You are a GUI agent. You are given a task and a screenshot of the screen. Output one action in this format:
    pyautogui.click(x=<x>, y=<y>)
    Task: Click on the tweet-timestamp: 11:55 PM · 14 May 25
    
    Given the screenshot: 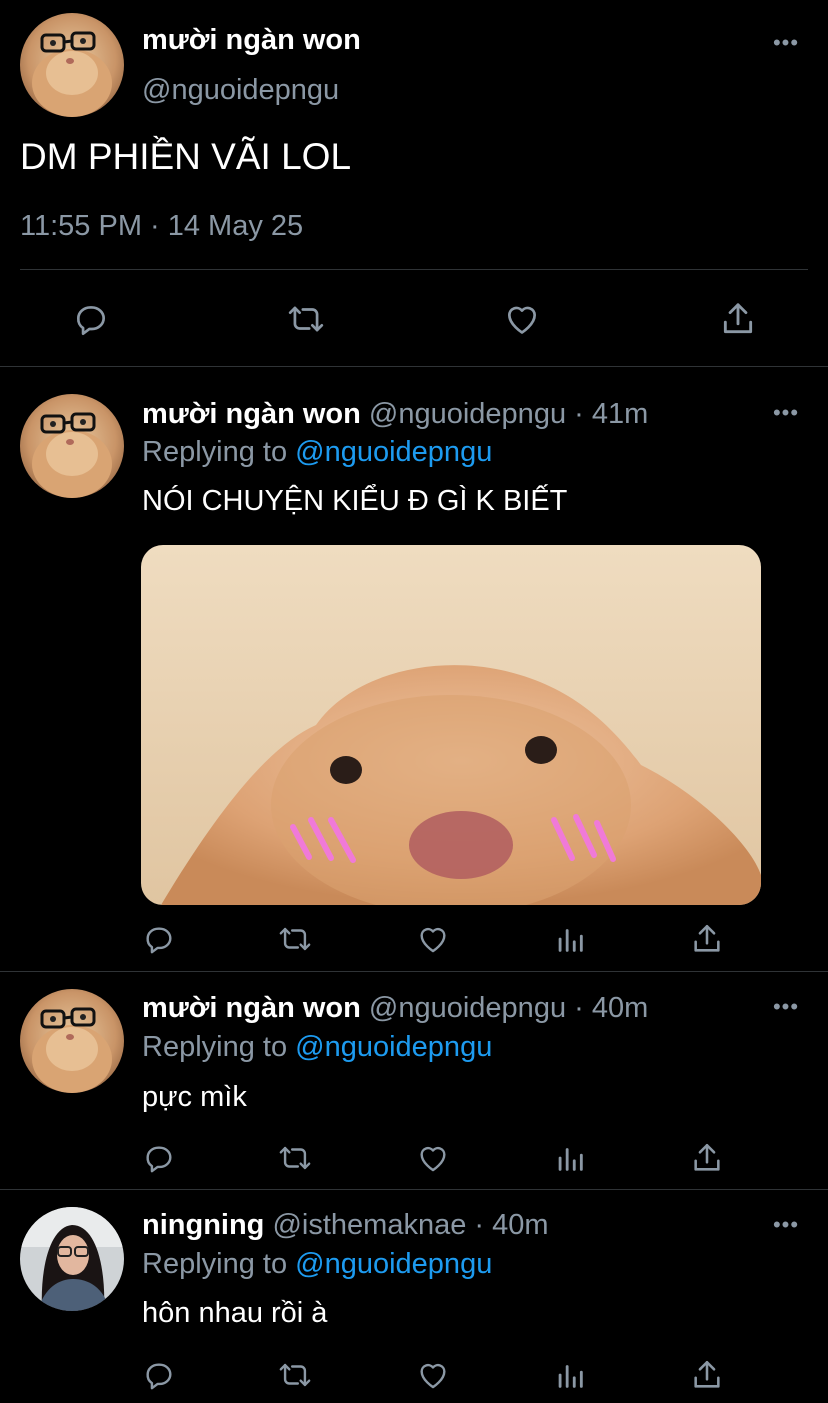 What is the action you would take?
    pyautogui.click(x=161, y=226)
    